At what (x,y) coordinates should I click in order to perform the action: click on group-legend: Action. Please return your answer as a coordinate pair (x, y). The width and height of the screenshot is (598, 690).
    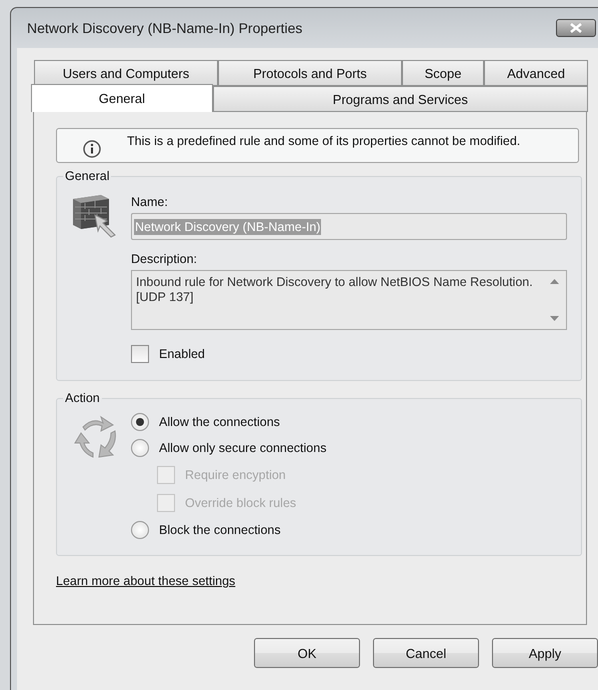
    Looking at the image, I should click on (82, 398).